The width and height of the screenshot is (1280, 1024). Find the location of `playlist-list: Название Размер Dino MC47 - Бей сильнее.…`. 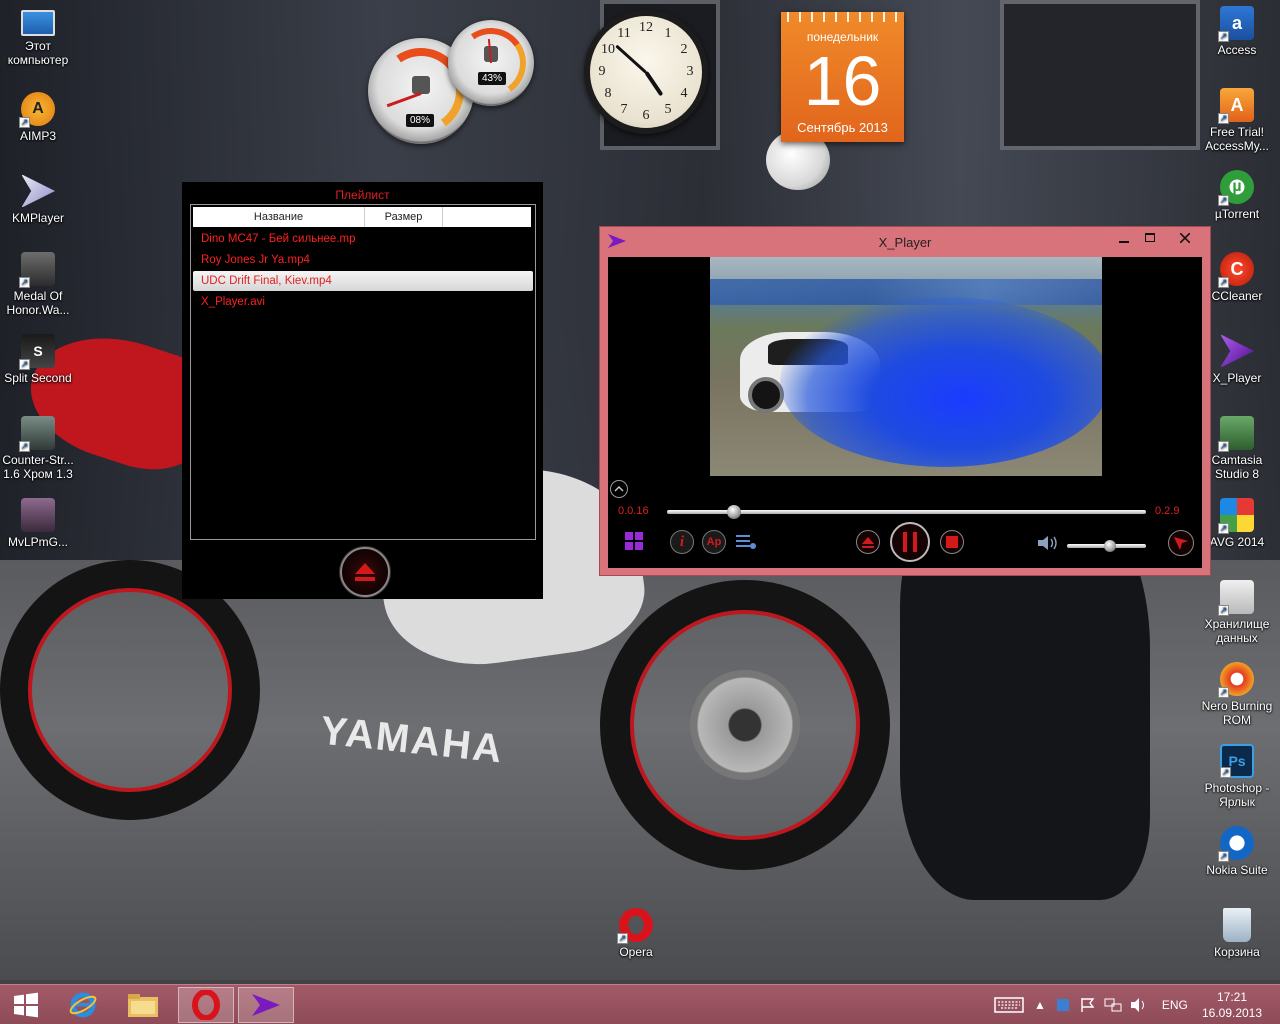

playlist-list: Название Размер Dino MC47 - Бей сильнее.… is located at coordinates (363, 372).